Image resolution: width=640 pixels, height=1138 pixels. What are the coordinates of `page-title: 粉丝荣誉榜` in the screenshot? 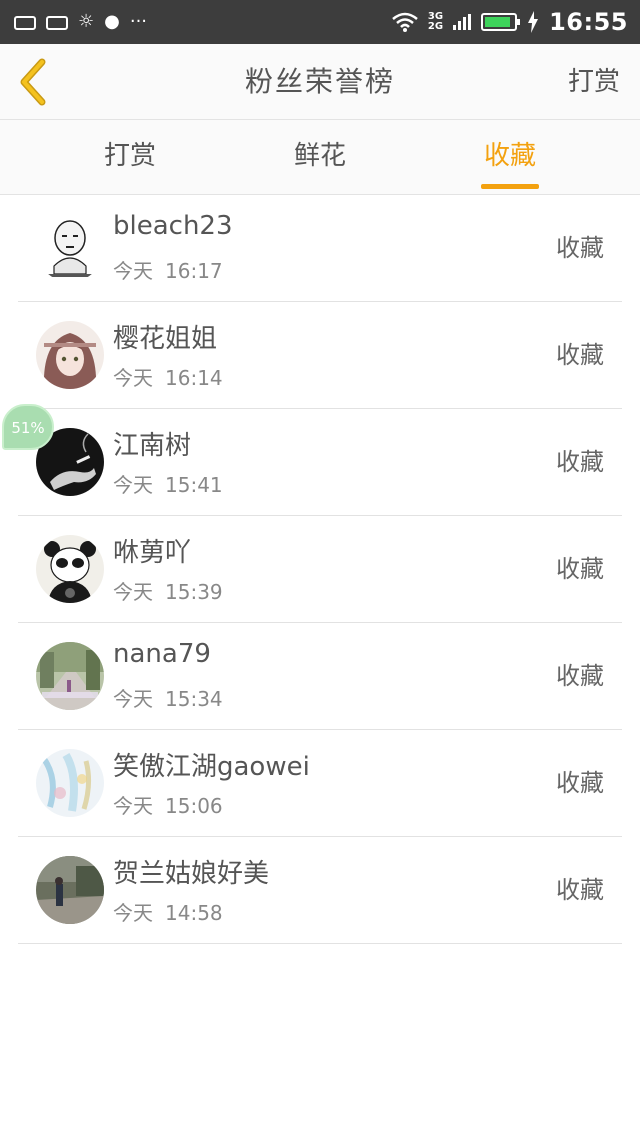 It's located at (319, 81).